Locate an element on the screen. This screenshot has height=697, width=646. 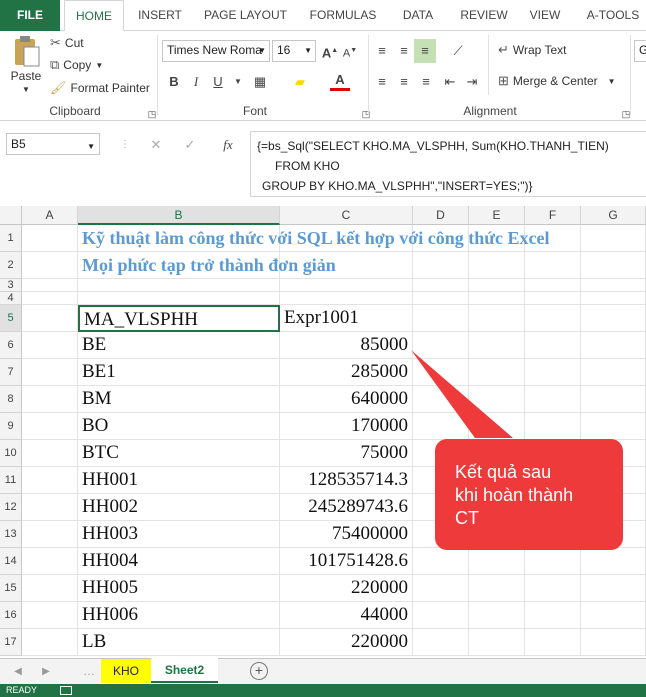
code-cell: HH001 is located at coordinates (179, 480).